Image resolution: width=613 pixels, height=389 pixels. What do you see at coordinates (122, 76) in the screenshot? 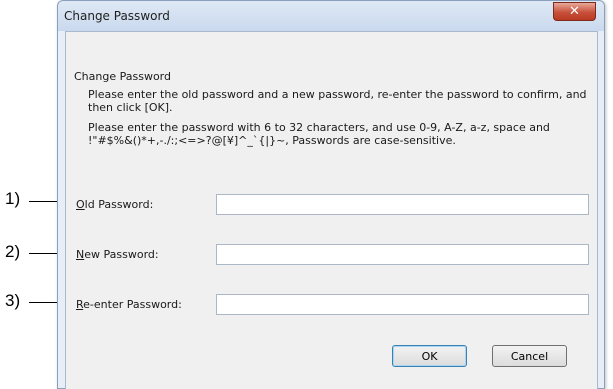
I see `section-heading: Change Password` at bounding box center [122, 76].